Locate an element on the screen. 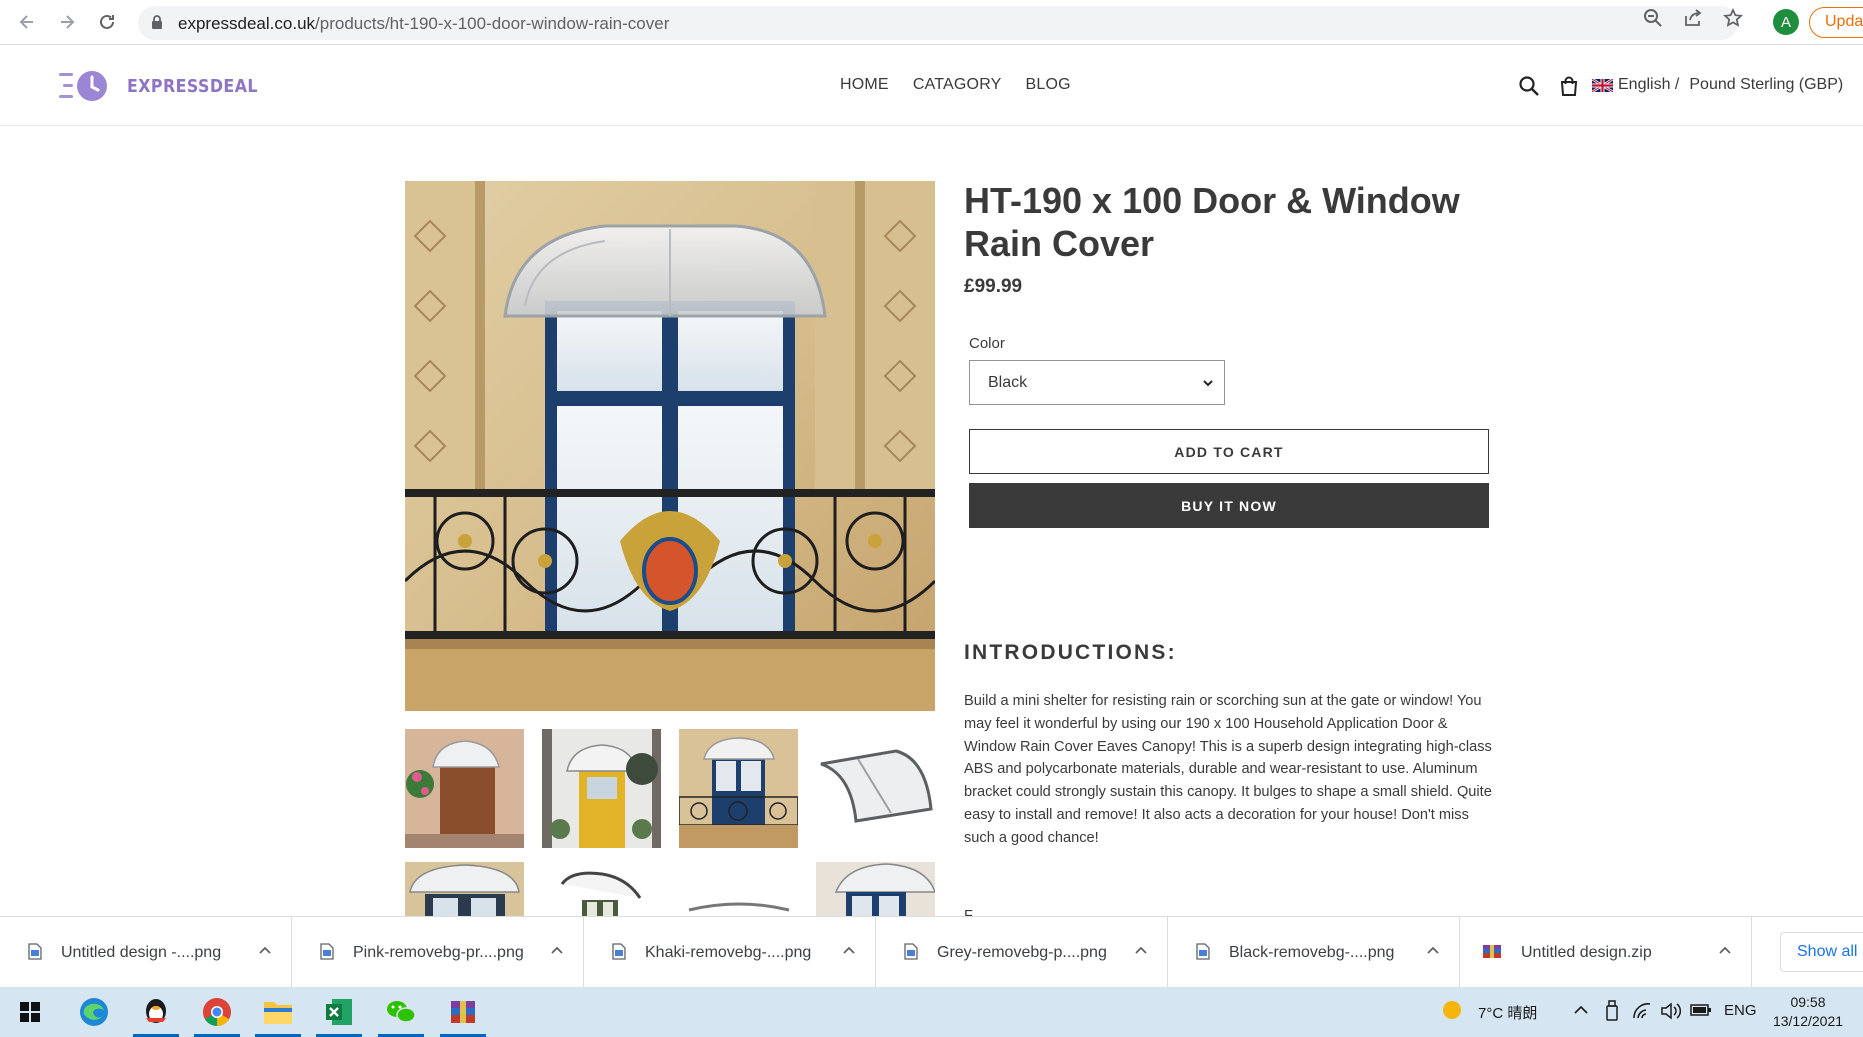 The height and width of the screenshot is (1037, 1863). winrar-icon is located at coordinates (463, 1012).